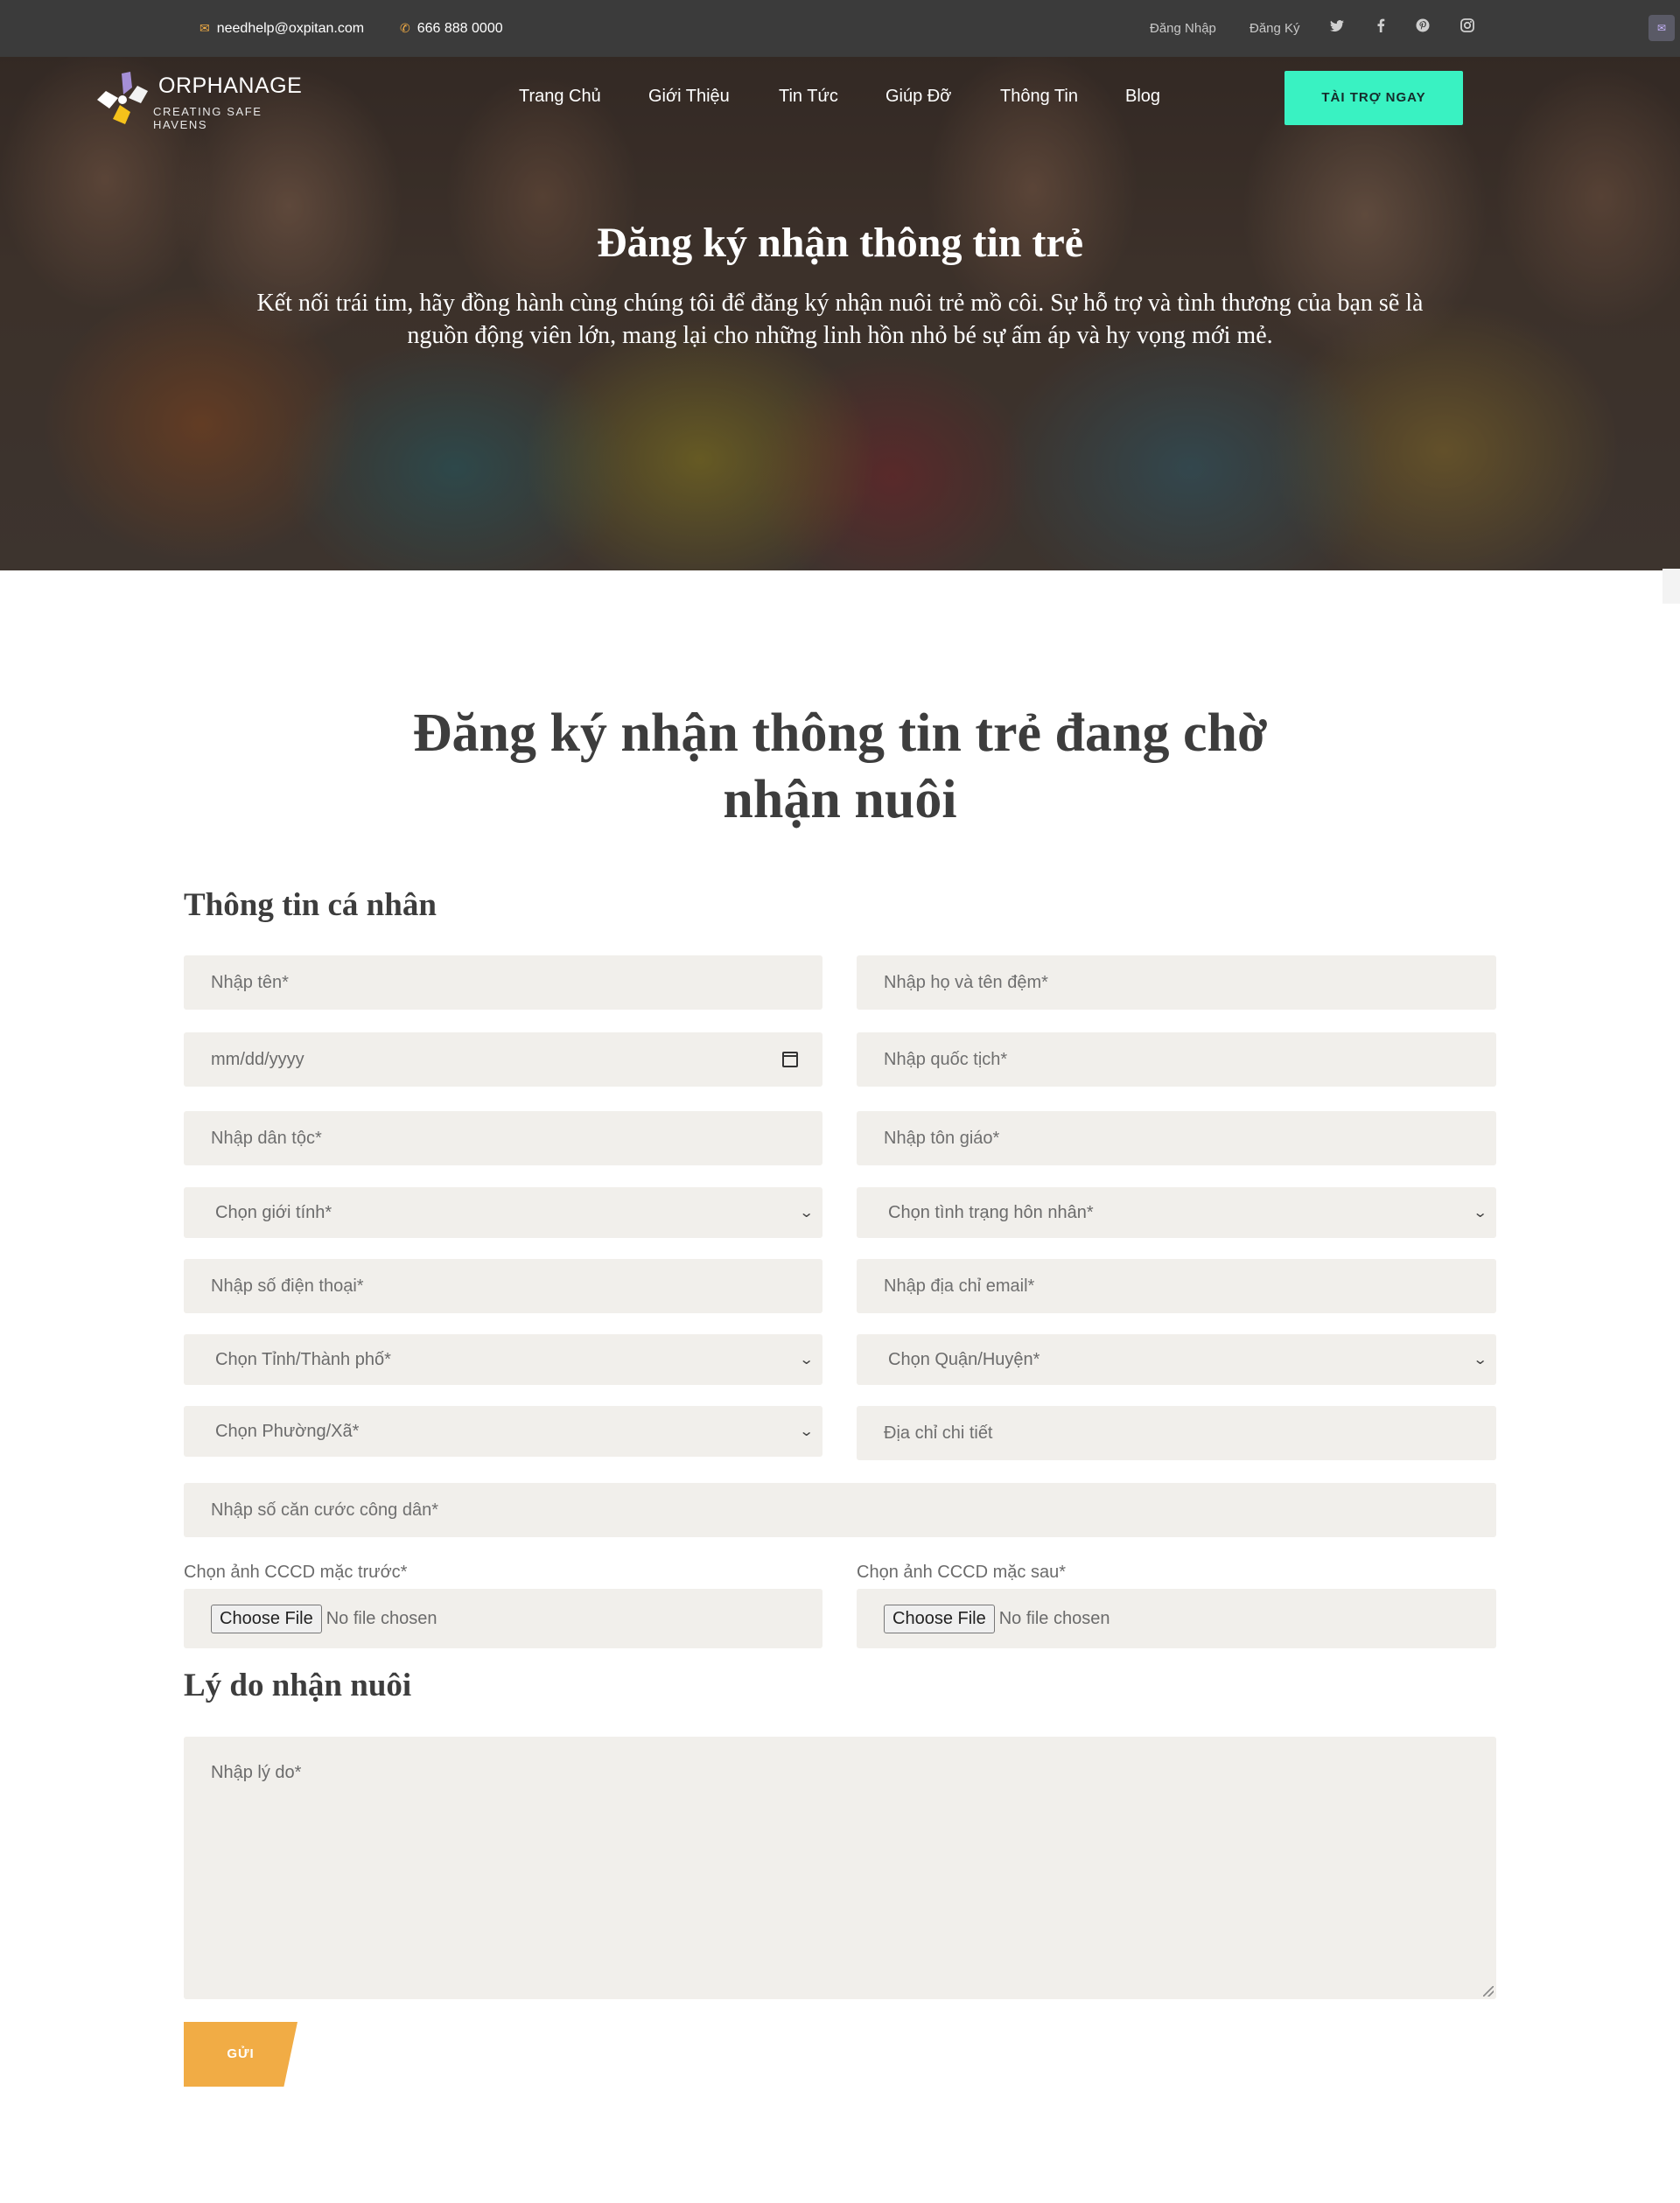 The width and height of the screenshot is (1680, 2203). Describe the element at coordinates (1488, 1991) in the screenshot. I see `resize-handle-icon` at that location.